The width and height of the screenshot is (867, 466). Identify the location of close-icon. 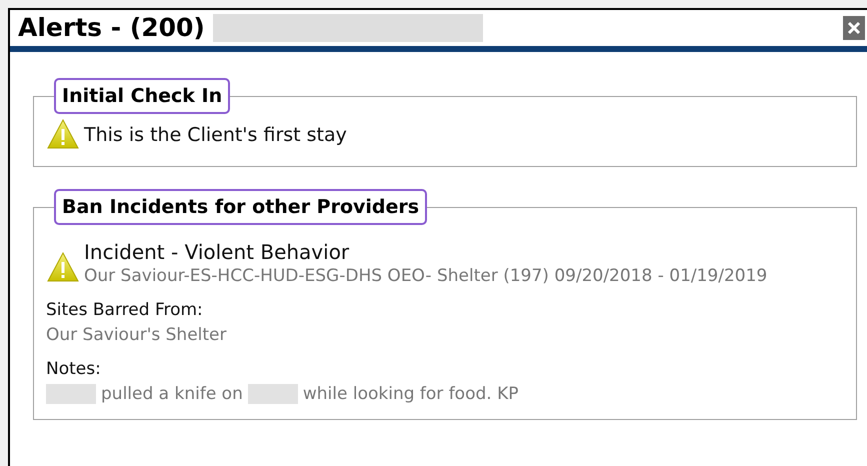
(854, 28).